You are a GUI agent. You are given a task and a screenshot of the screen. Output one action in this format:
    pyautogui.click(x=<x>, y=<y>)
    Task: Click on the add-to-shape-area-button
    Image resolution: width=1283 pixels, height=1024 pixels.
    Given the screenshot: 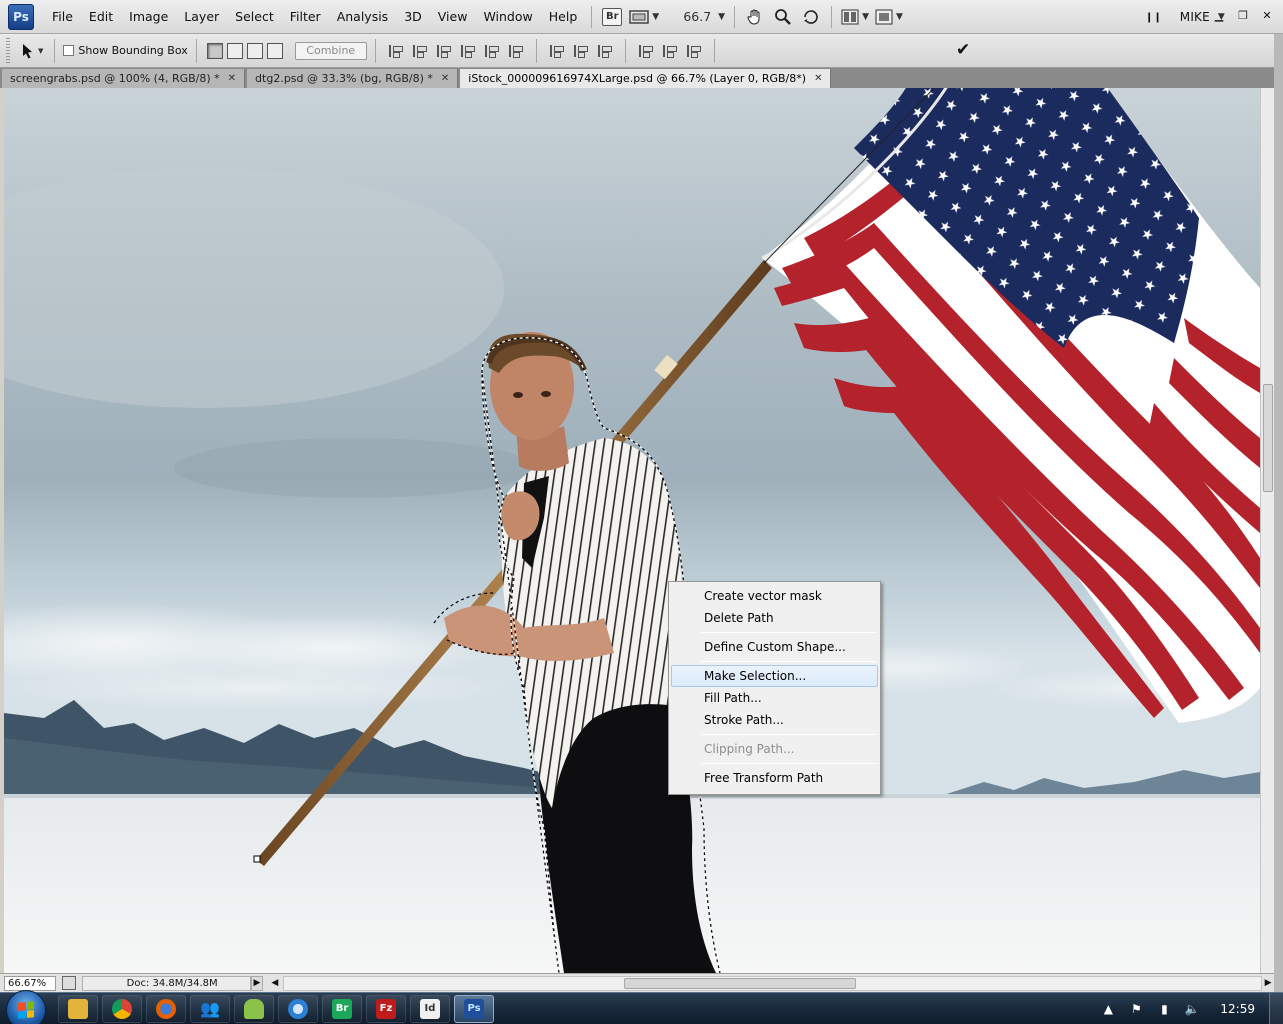 What is the action you would take?
    pyautogui.click(x=214, y=50)
    